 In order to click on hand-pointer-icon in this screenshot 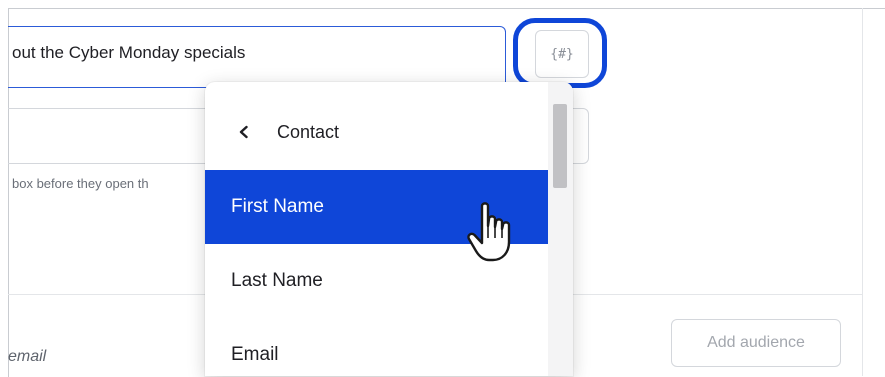, I will do `click(490, 232)`.